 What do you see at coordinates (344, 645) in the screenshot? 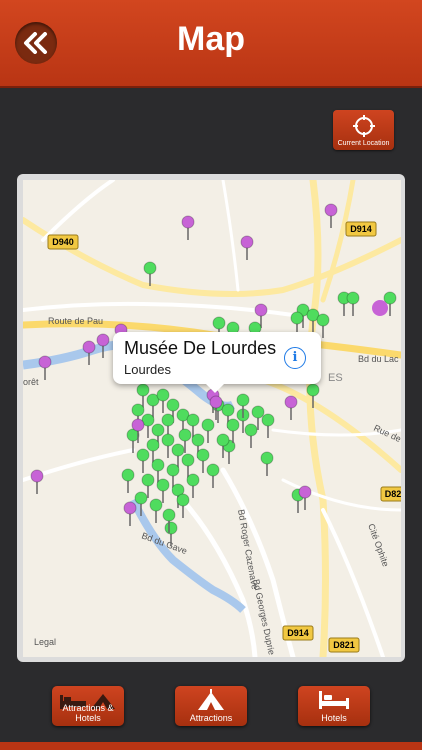
I see `road-badge: D821` at bounding box center [344, 645].